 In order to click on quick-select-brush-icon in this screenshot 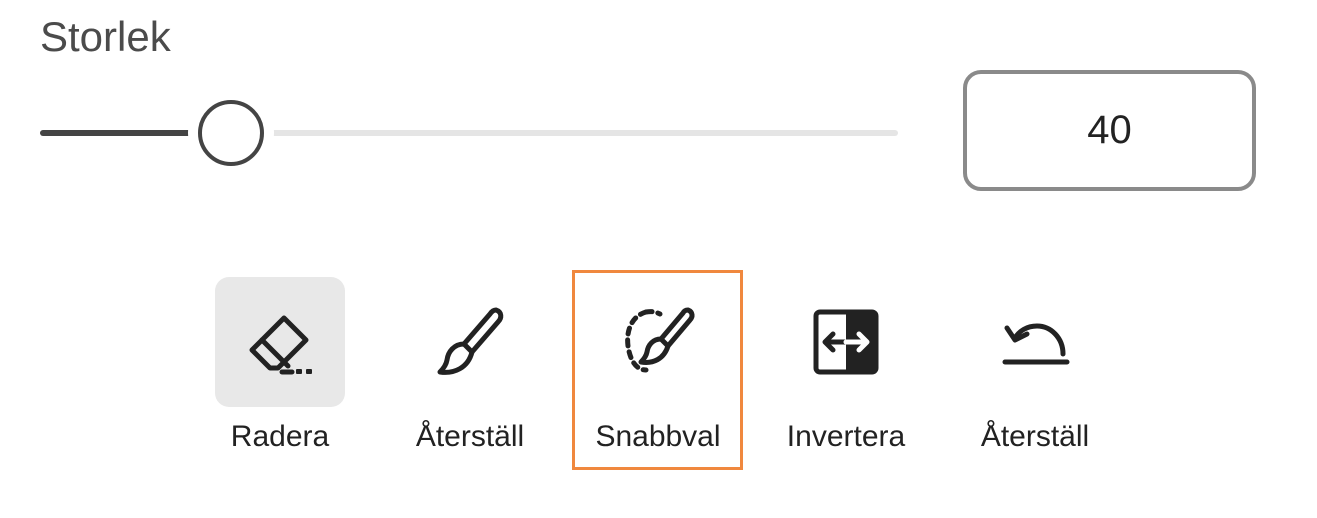, I will do `click(658, 342)`.